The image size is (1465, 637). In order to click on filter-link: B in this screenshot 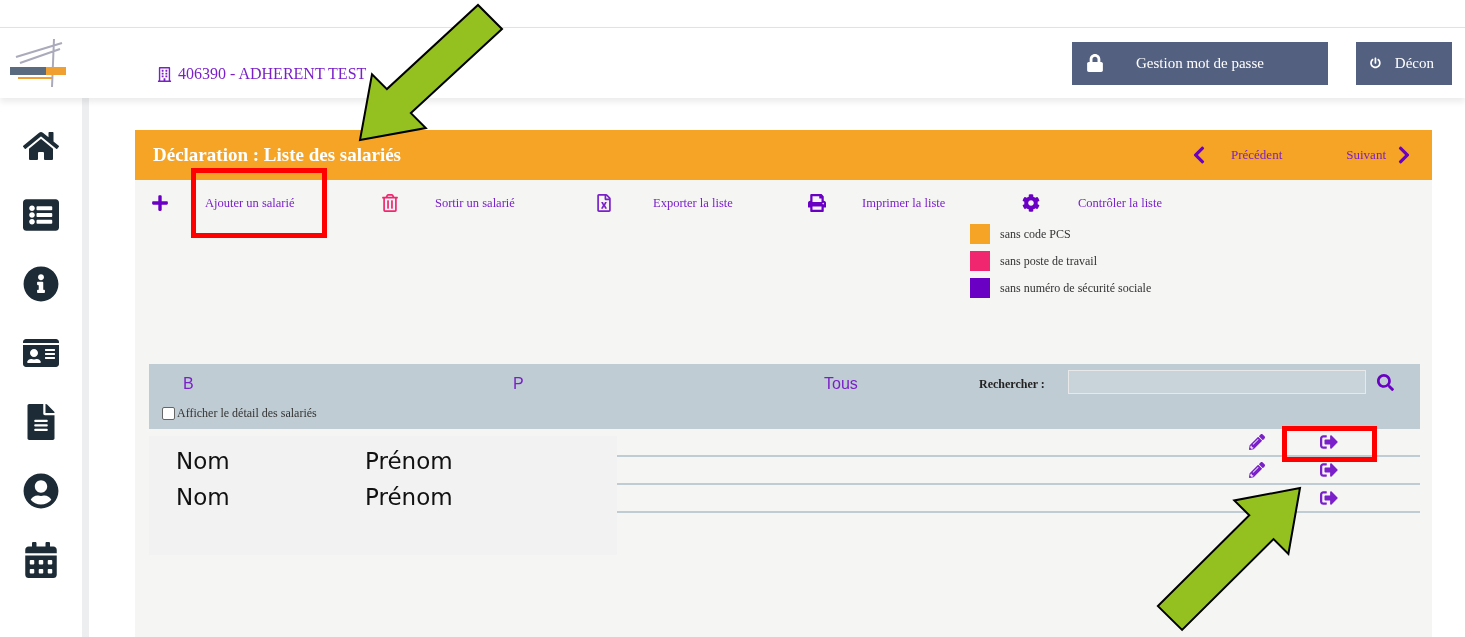, I will do `click(188, 384)`.